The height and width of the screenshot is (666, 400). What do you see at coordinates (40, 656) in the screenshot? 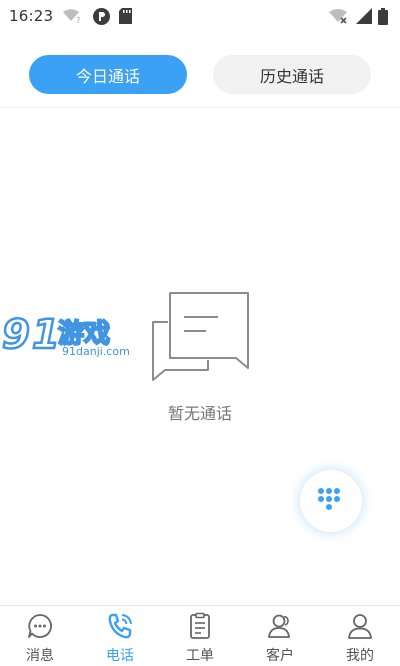
I see `nav-label-messages: 消息` at bounding box center [40, 656].